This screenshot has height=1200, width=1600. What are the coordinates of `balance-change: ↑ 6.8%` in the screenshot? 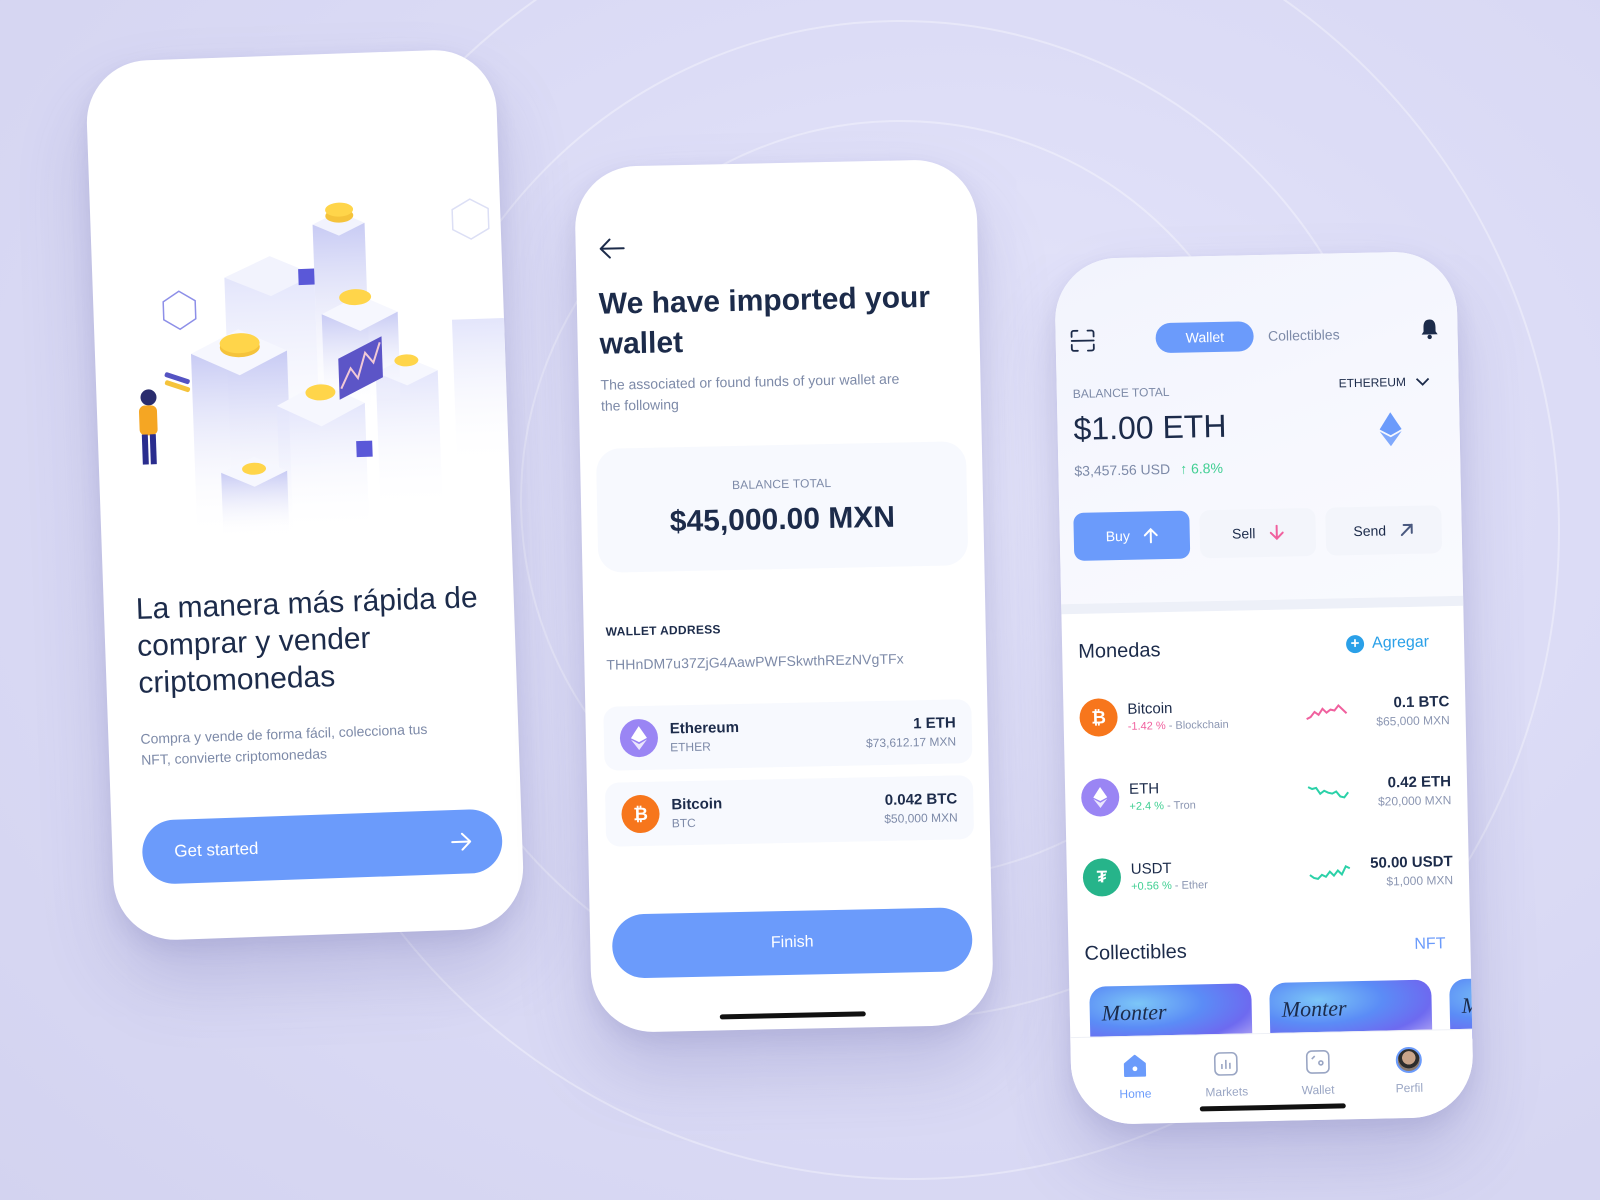 It's located at (1201, 468).